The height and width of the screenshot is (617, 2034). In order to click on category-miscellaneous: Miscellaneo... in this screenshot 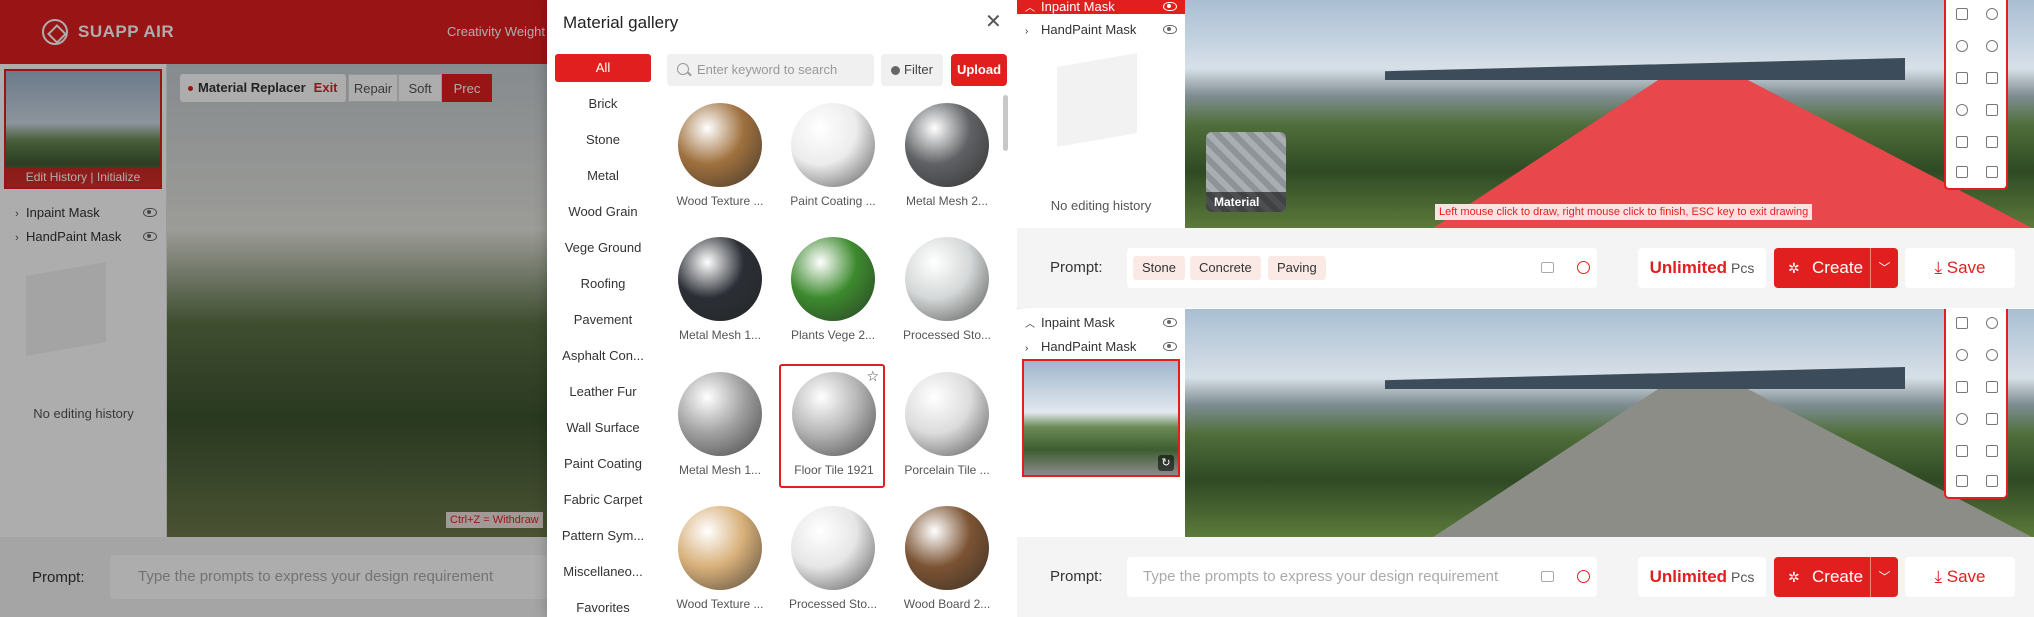, I will do `click(603, 572)`.